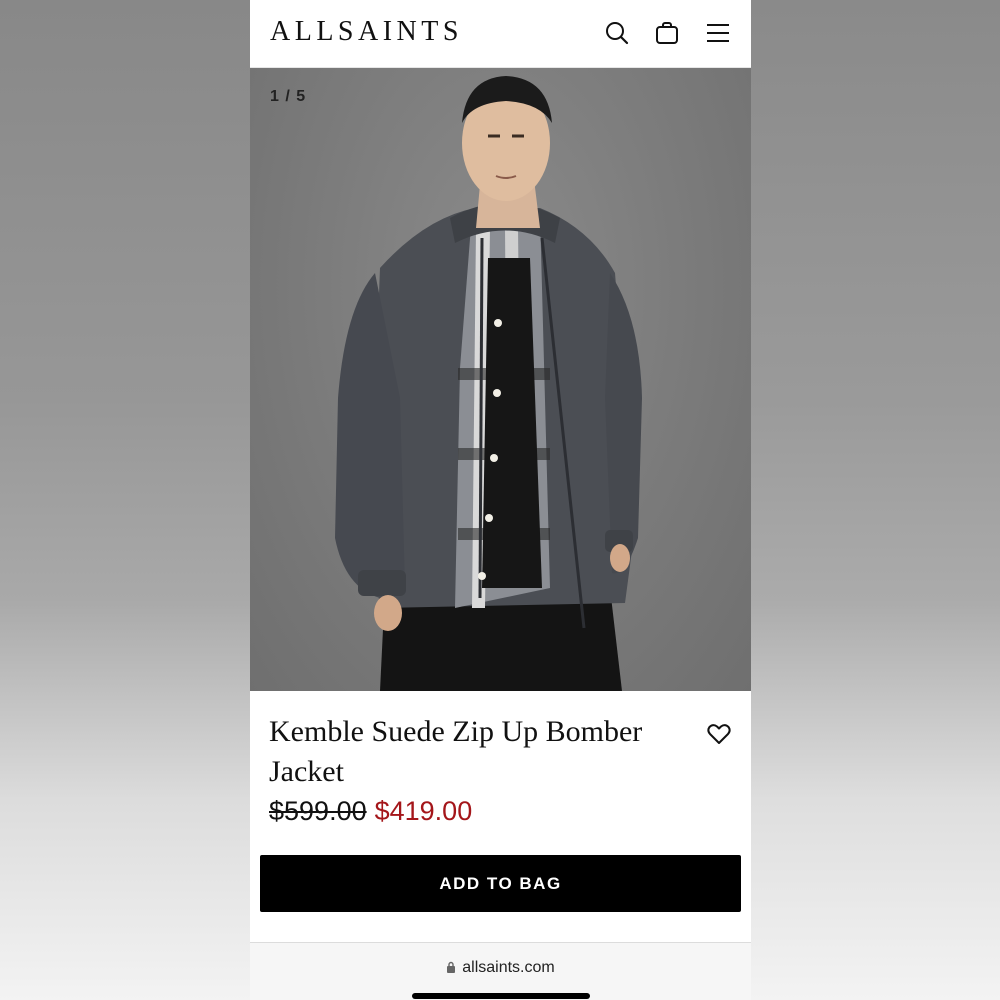 Image resolution: width=1000 pixels, height=1000 pixels. Describe the element at coordinates (508, 967) in the screenshot. I see `url-text: allsaints.com` at that location.